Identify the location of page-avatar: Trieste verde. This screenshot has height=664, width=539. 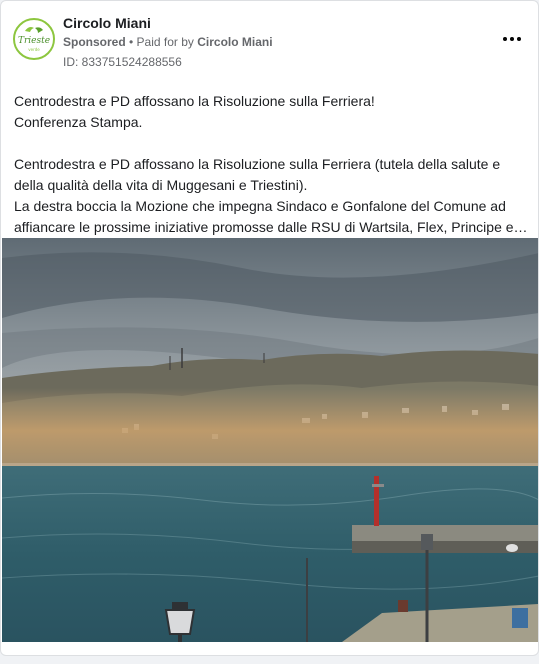
(34, 39).